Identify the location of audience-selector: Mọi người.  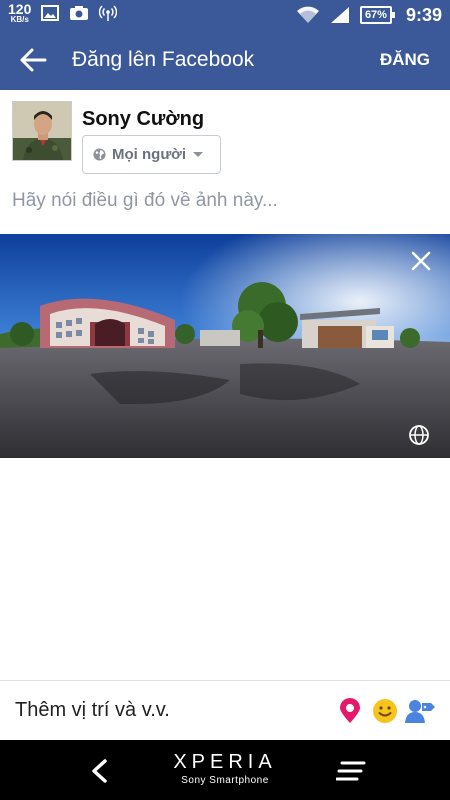
(151, 154).